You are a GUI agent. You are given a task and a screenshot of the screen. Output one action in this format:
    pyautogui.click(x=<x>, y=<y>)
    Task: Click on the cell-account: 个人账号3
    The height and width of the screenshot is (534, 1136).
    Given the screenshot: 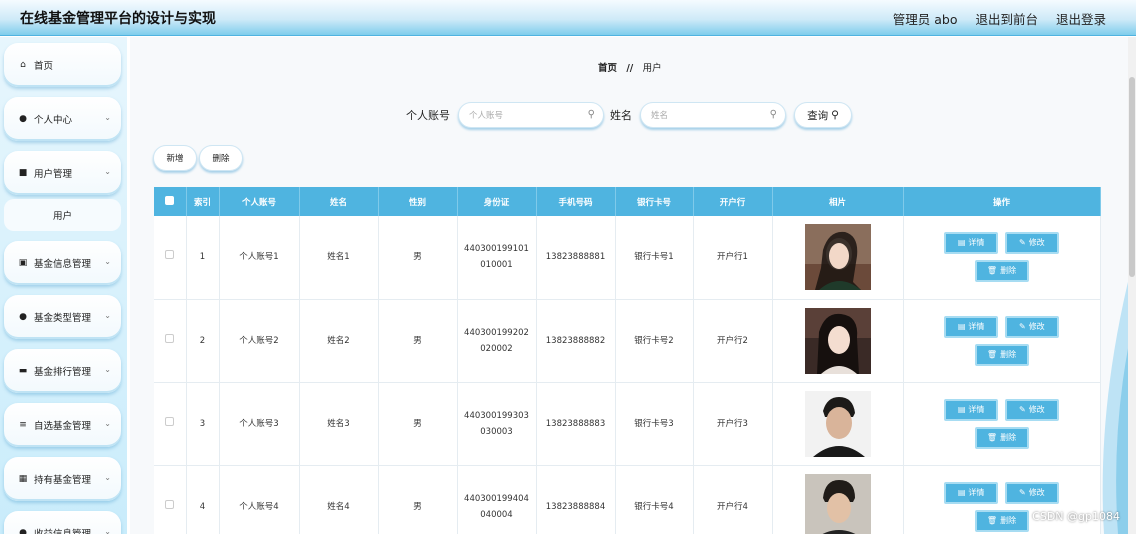 What is the action you would take?
    pyautogui.click(x=259, y=424)
    